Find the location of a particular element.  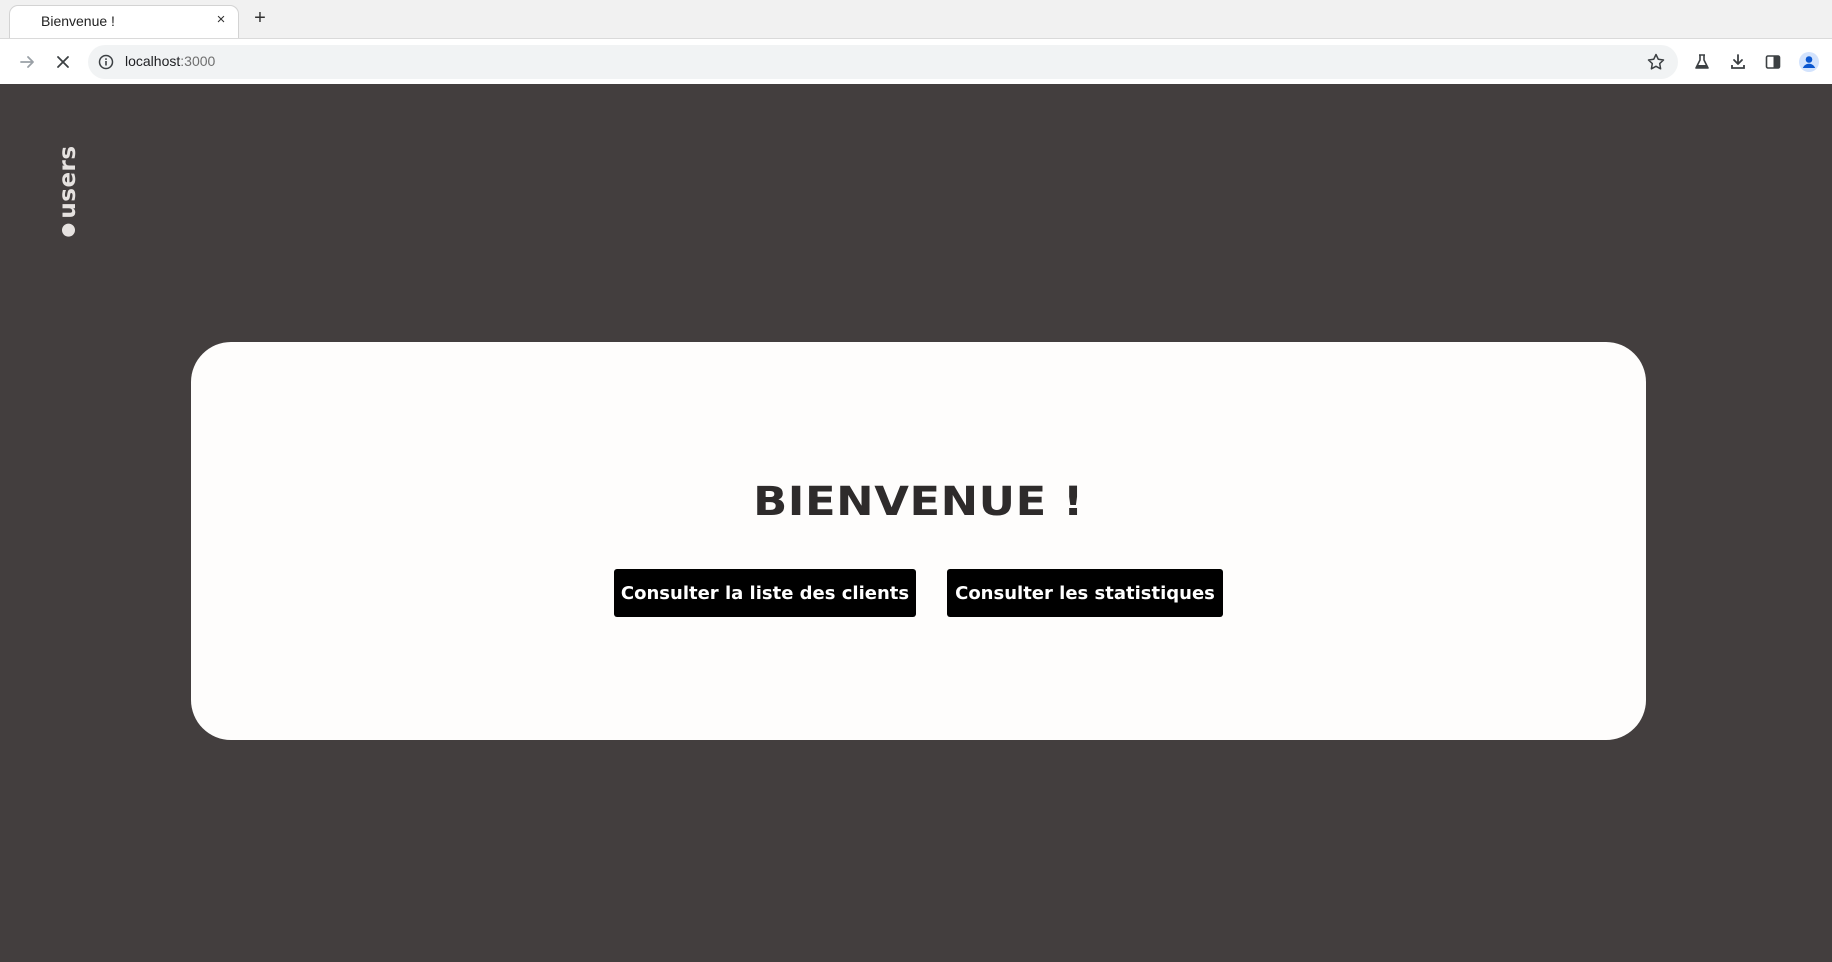

clients-list-button: Consulter la liste des clients is located at coordinates (765, 593).